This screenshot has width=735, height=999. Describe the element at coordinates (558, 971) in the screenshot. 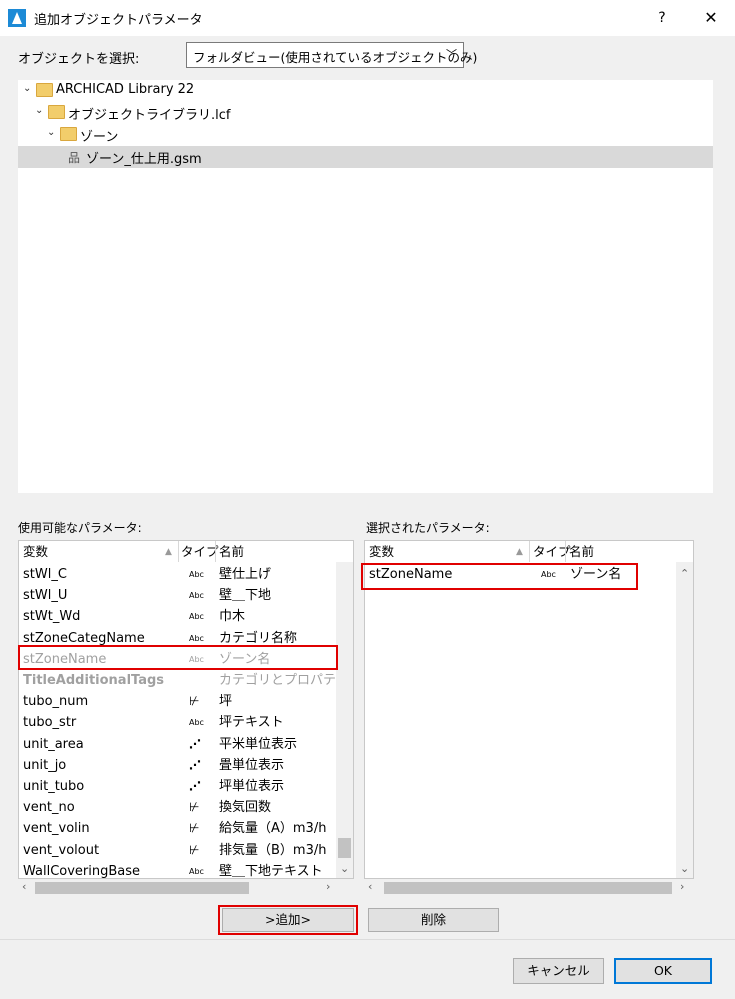

I see `cancel-button: キャンセル` at that location.